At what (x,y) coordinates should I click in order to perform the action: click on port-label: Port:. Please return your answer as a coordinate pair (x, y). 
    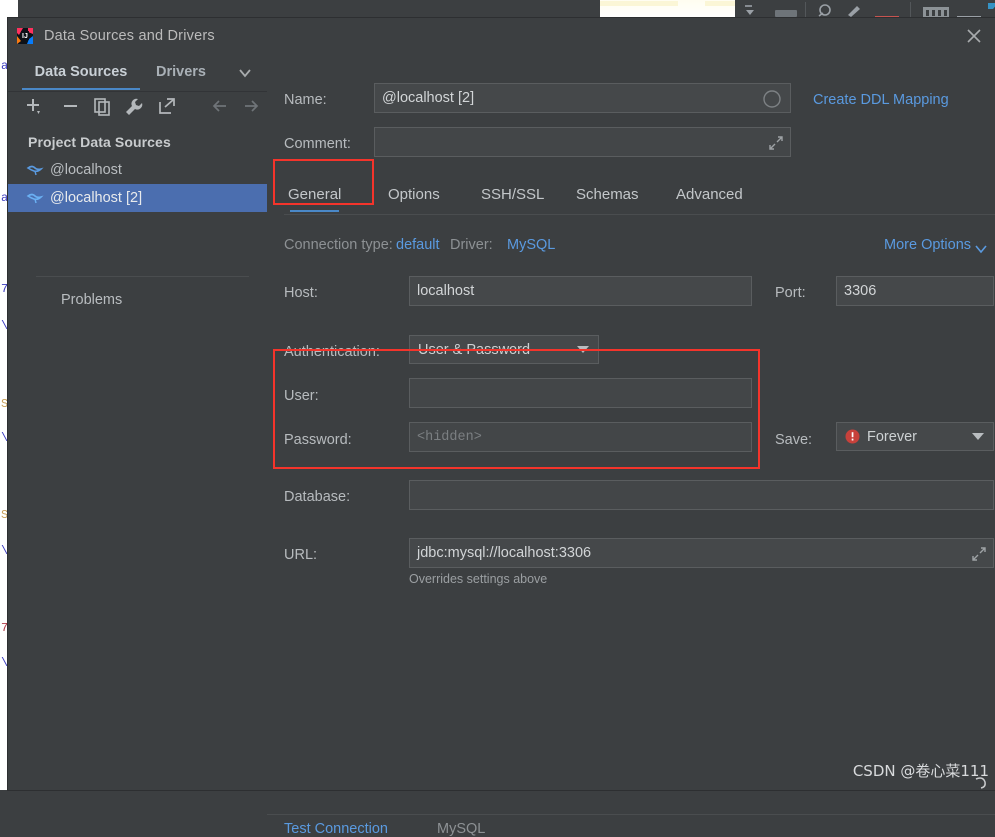
    Looking at the image, I should click on (790, 293).